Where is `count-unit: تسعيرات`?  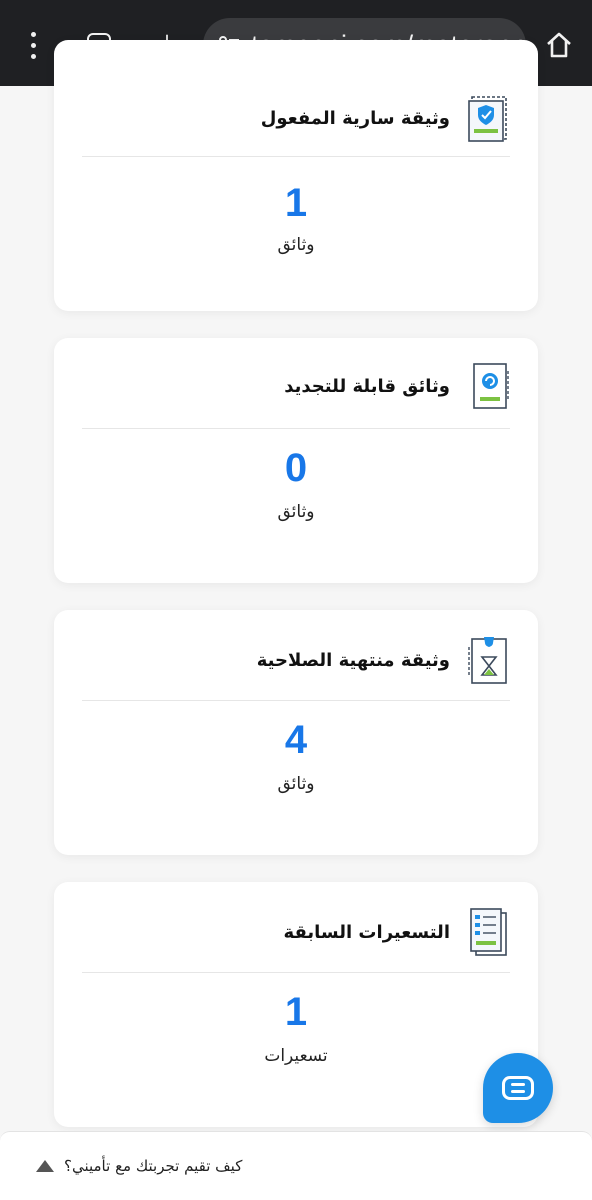
count-unit: تسعيرات is located at coordinates (296, 1056).